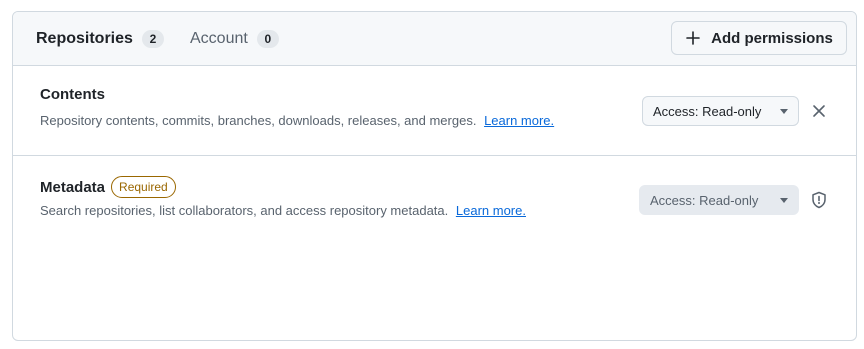 Image resolution: width=864 pixels, height=349 pixels. I want to click on shield-alert-icon, so click(819, 200).